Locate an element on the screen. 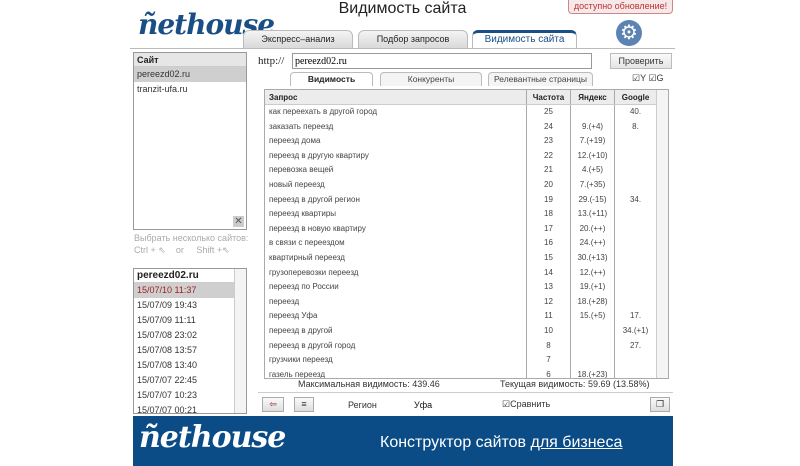 This screenshot has height=466, width=800. banner-link: для бизнеса is located at coordinates (577, 442).